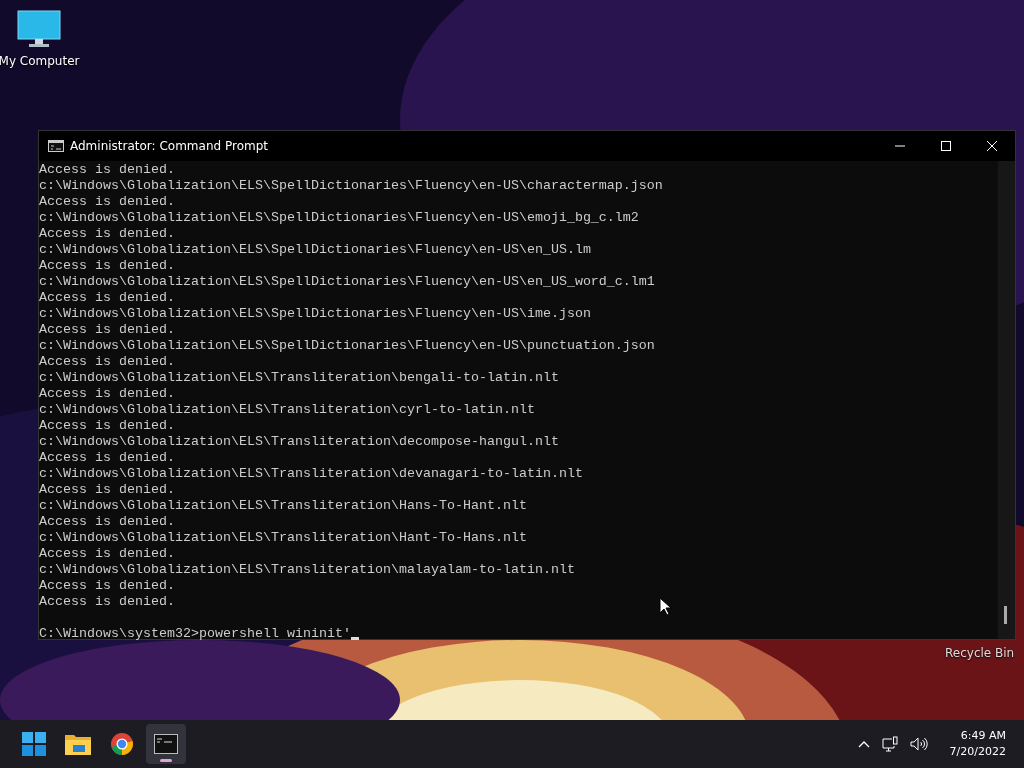 The height and width of the screenshot is (768, 1024). Describe the element at coordinates (347, 282) in the screenshot. I see `console-line: c:\Windows\Globalization\ELS\SpellDictionaries\Fluency\en-US\en_US_word_c.lm1` at that location.